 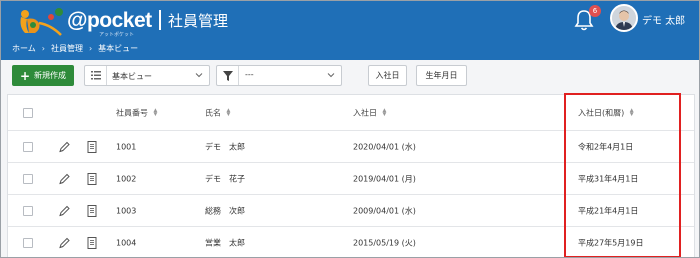 I want to click on cell-name: デモ 太郎, so click(x=225, y=146).